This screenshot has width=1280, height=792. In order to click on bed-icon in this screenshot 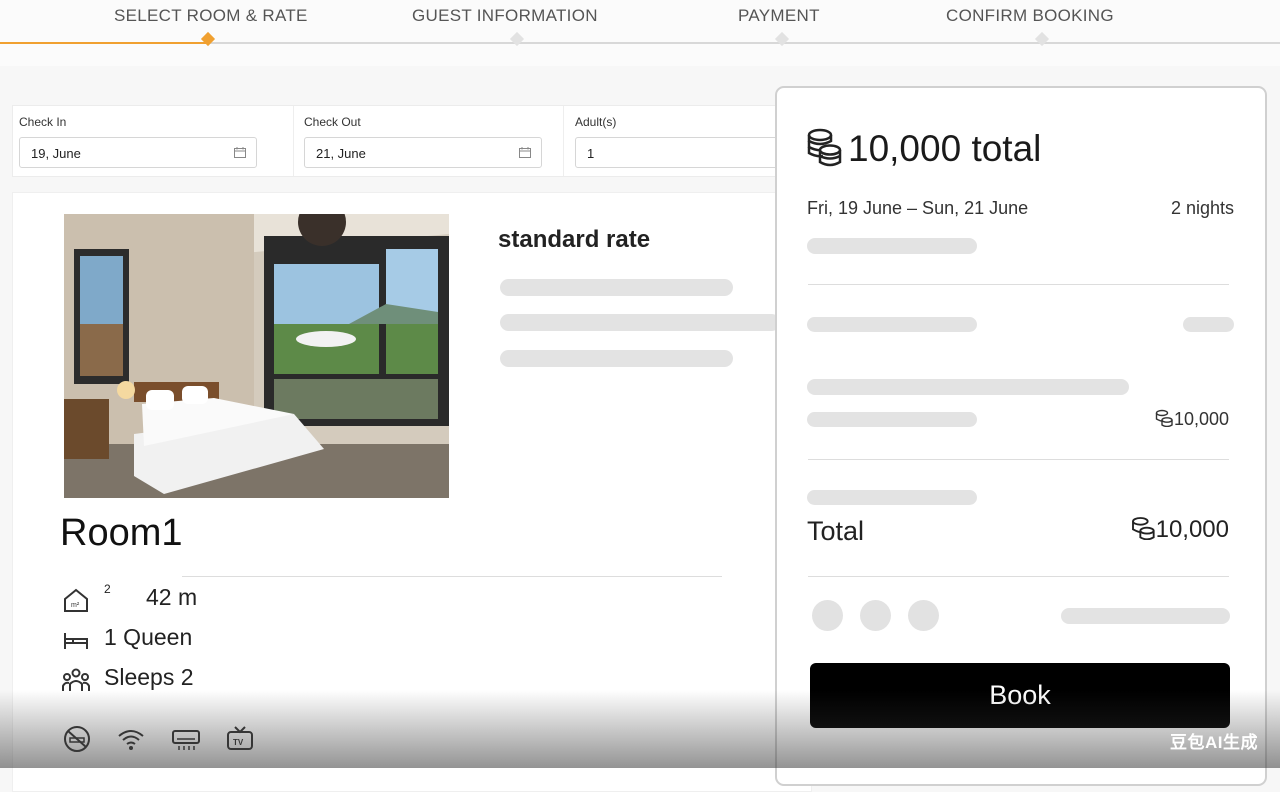, I will do `click(76, 641)`.